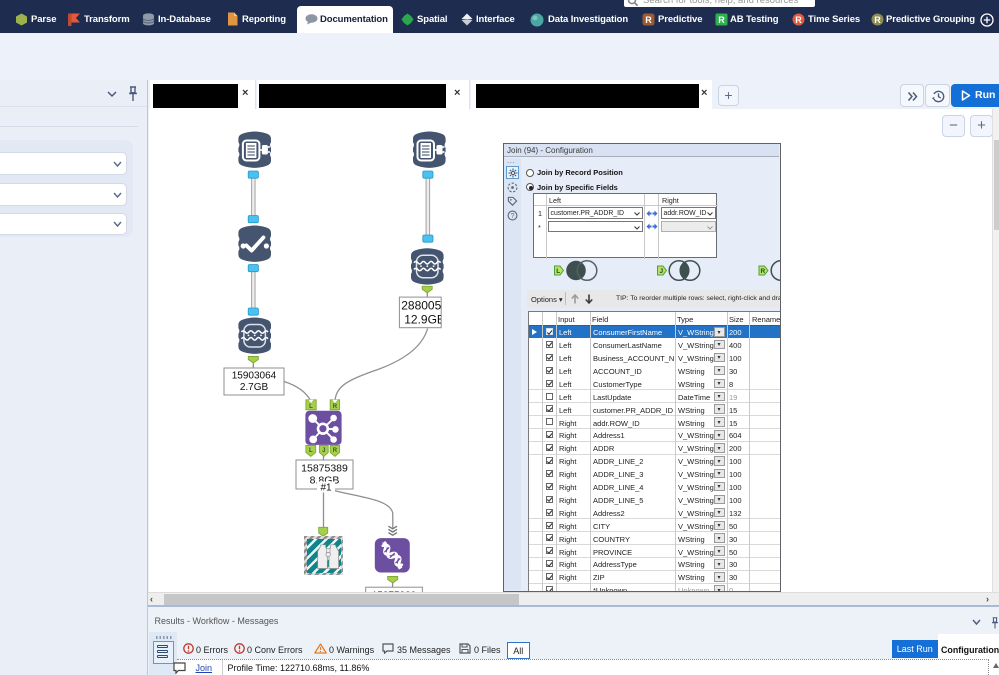  I want to click on svg-text: 15903064, so click(254, 376).